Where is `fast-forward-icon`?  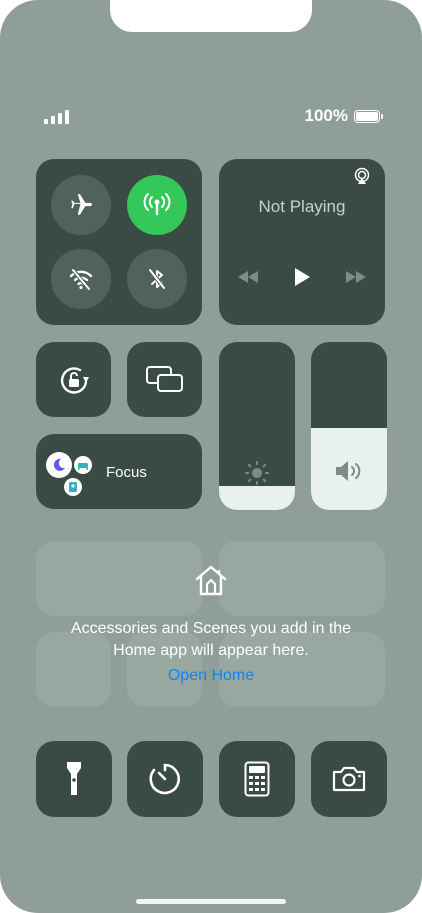
fast-forward-icon is located at coordinates (356, 277).